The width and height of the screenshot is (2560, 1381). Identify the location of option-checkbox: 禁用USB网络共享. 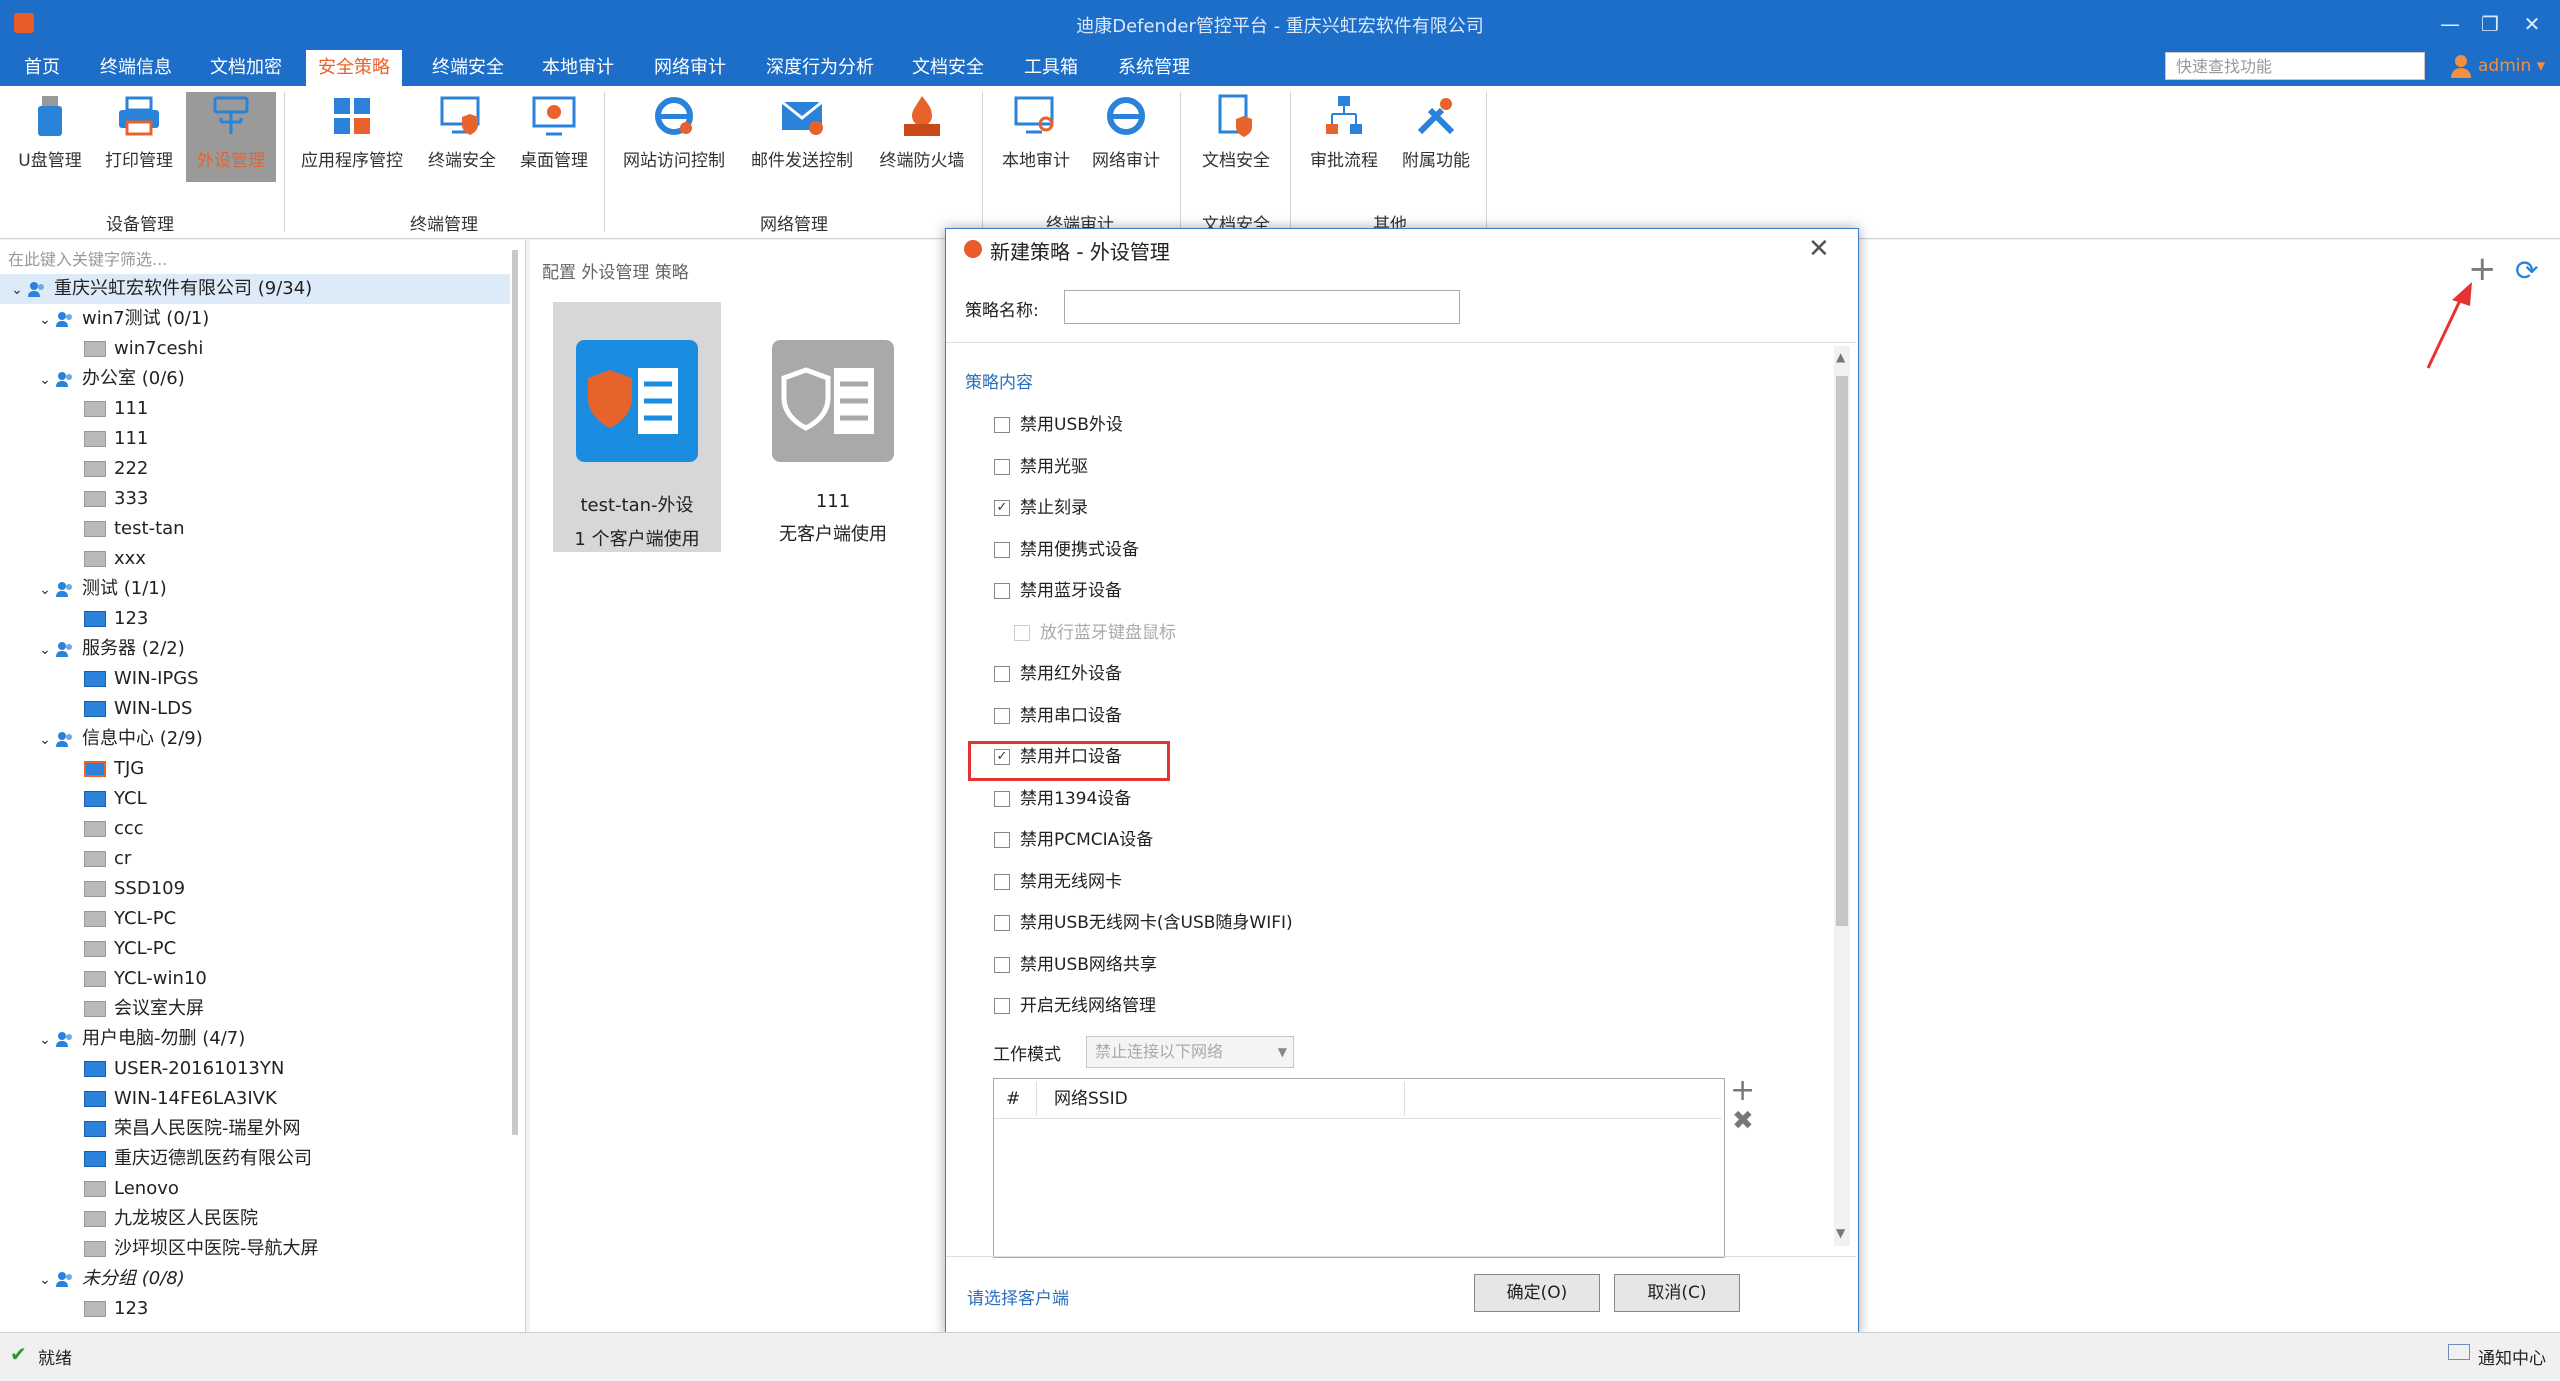
(1075, 965).